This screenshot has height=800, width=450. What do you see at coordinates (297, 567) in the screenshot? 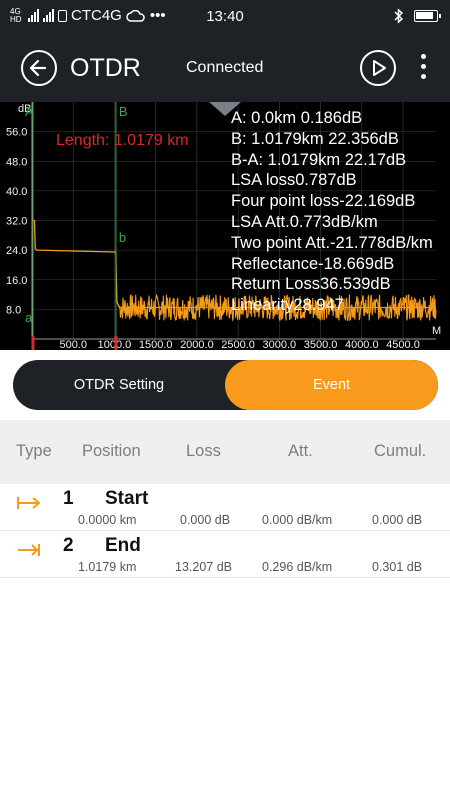
I see `event-att: 0.296 dB/km` at bounding box center [297, 567].